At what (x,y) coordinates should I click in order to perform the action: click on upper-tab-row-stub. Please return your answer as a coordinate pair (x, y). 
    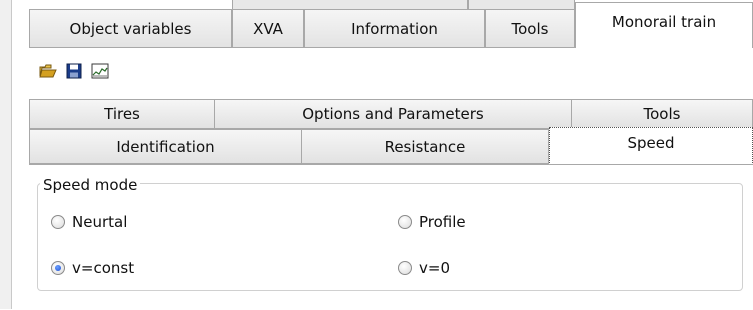
    Looking at the image, I should click on (350, 4).